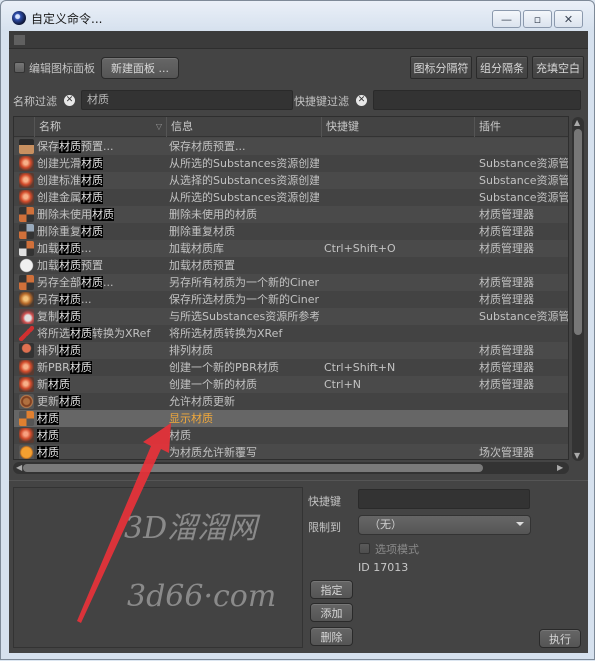  What do you see at coordinates (59, 282) in the screenshot?
I see `command-name-prefix: 另存全部` at bounding box center [59, 282].